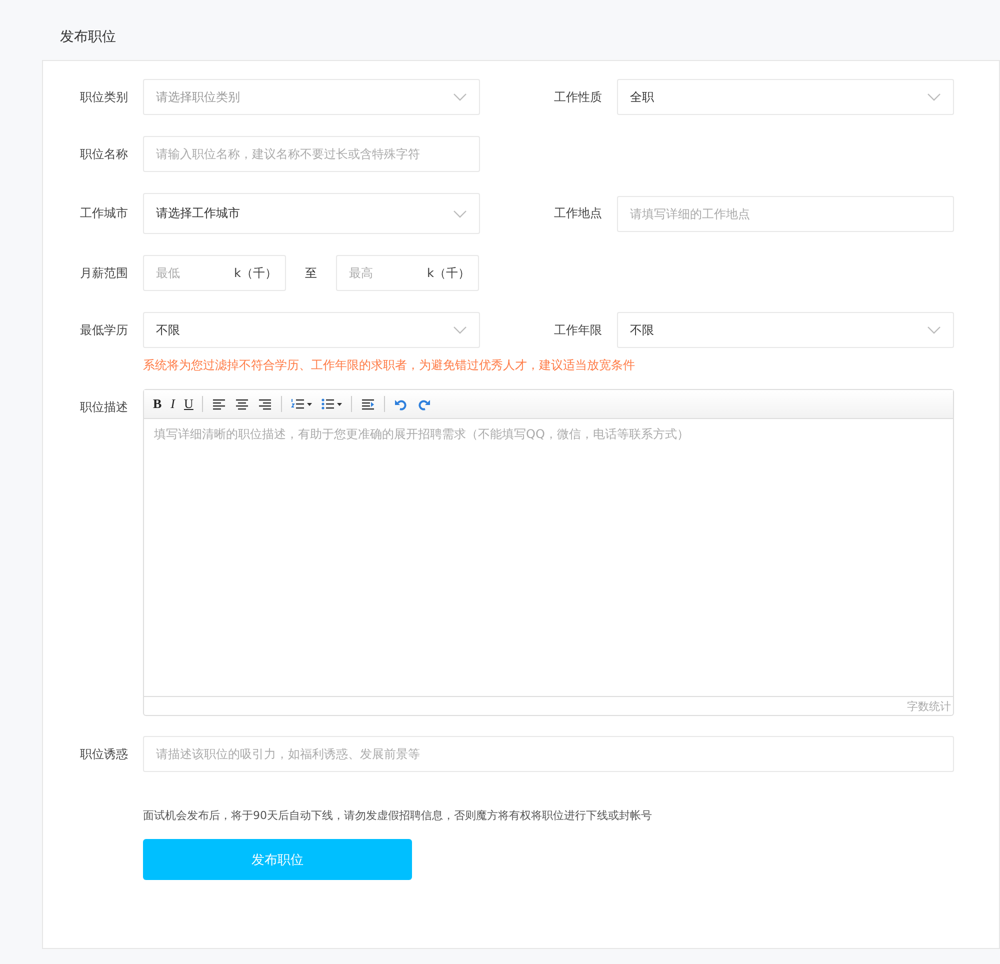 This screenshot has height=964, width=1000. Describe the element at coordinates (104, 330) in the screenshot. I see `field-label: 最低学历` at that location.